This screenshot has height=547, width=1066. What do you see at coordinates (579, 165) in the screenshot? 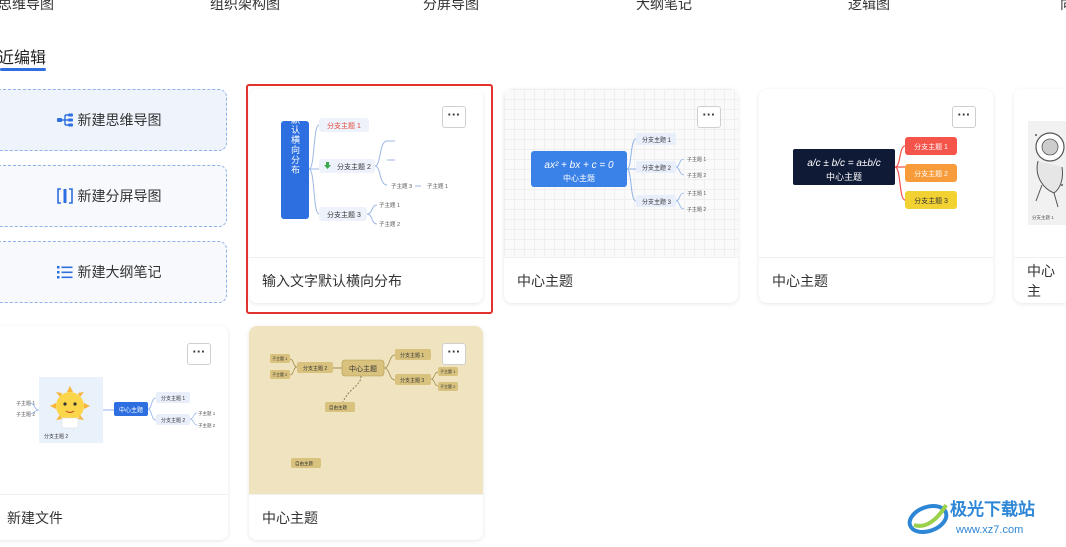
I see `thumb-formula-text: ax² + bx + c = 0` at bounding box center [579, 165].